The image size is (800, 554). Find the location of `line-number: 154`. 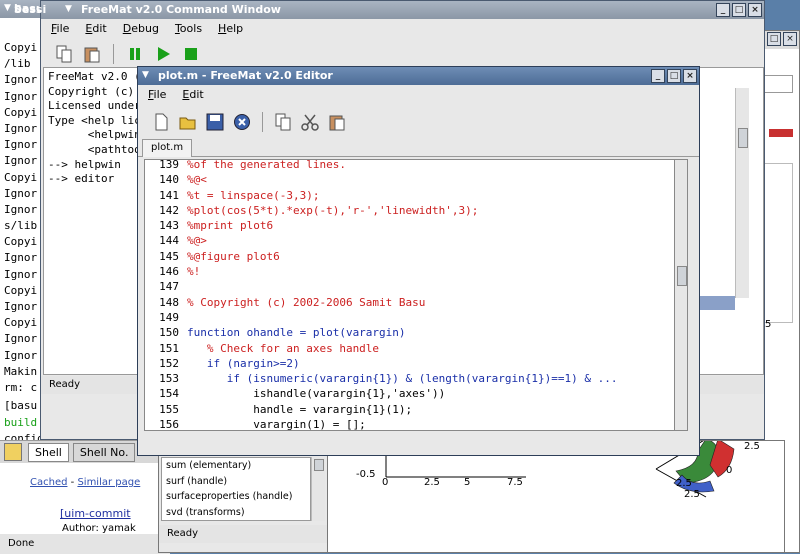

line-number: 154 is located at coordinates (169, 394).